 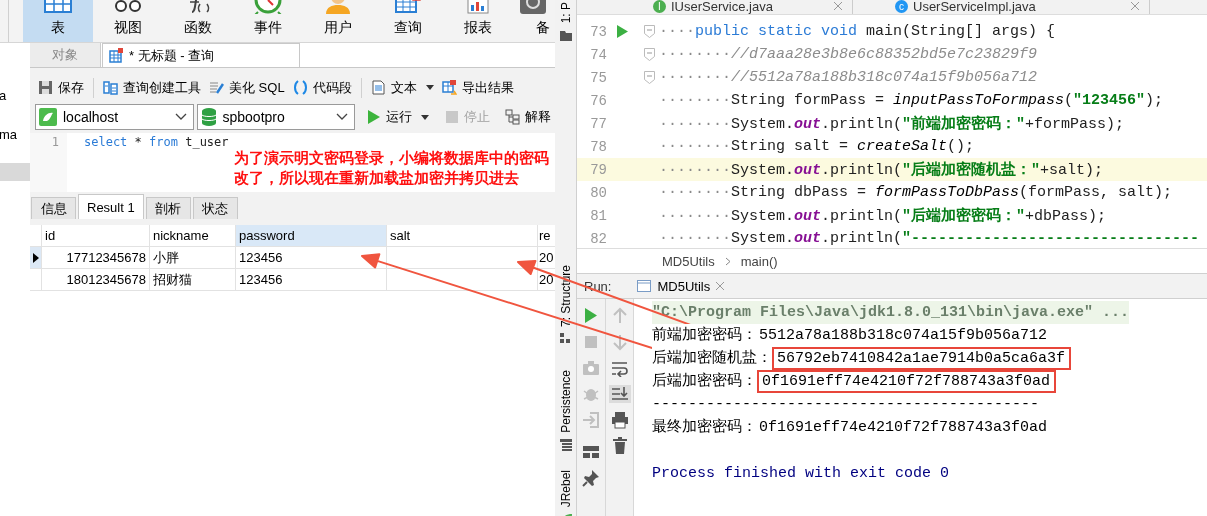 What do you see at coordinates (565, 13) in the screenshot?
I see `tool-window-tab: 1: P` at bounding box center [565, 13].